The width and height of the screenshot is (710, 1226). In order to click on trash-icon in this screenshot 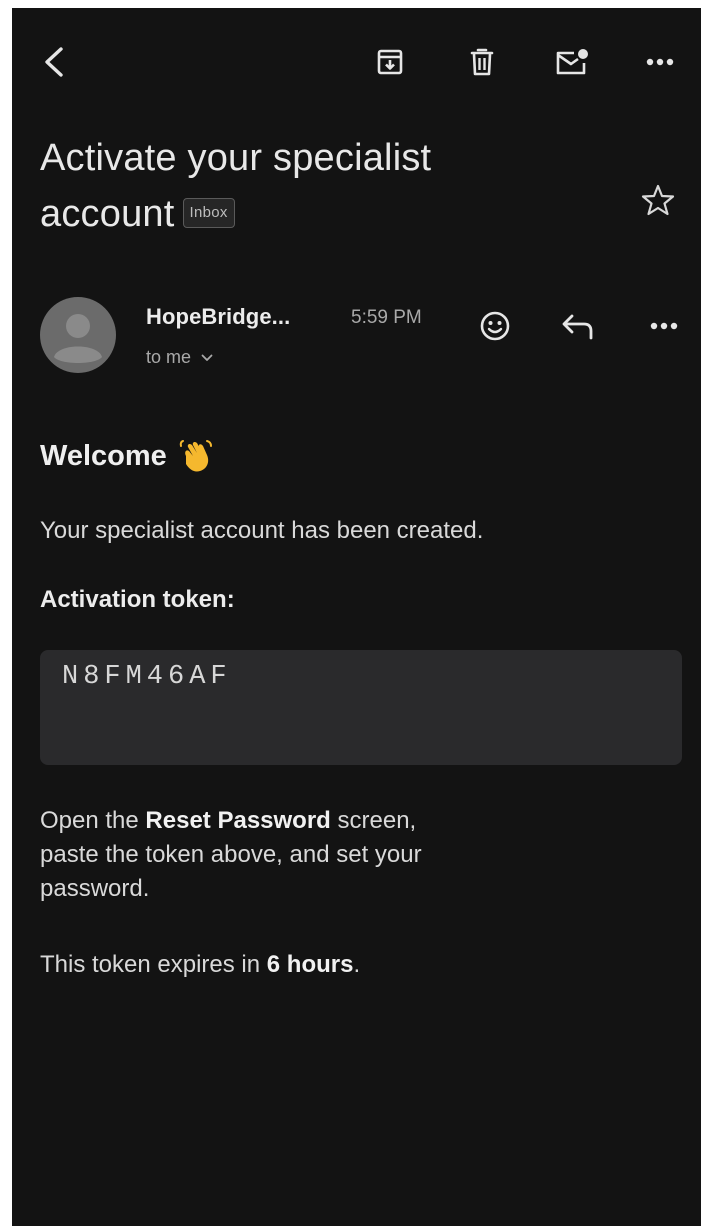, I will do `click(482, 62)`.